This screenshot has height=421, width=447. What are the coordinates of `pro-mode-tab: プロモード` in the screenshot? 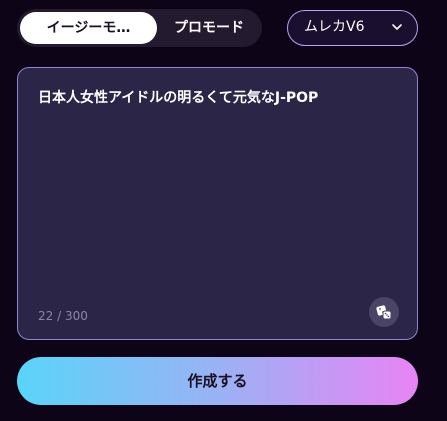 It's located at (209, 28).